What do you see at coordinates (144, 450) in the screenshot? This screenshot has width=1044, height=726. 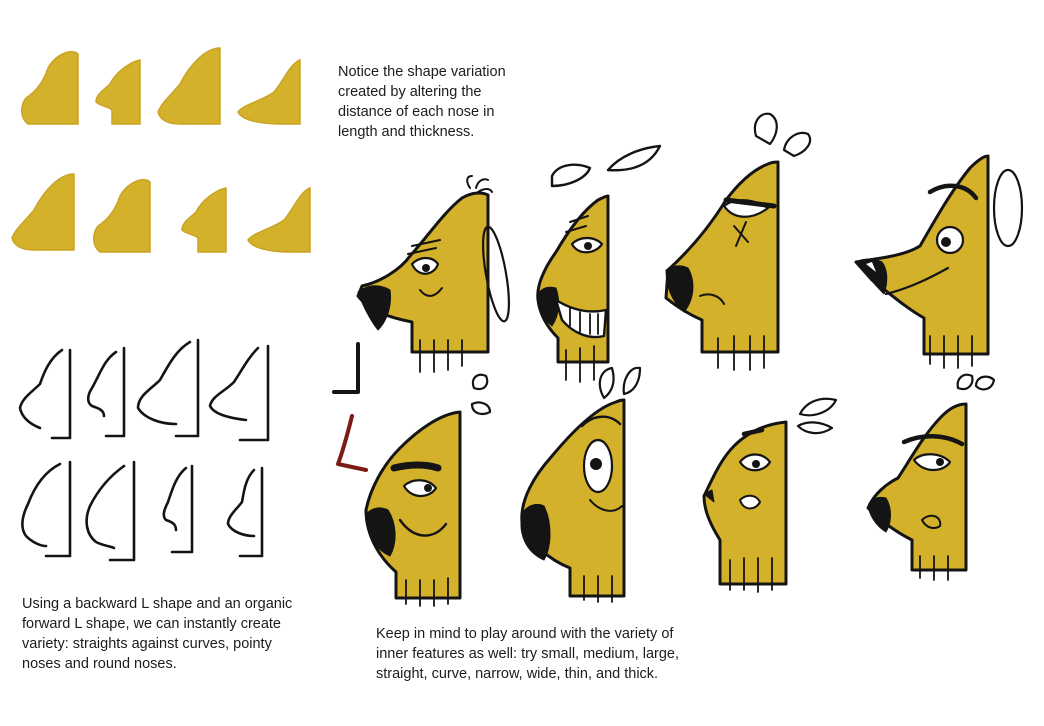 I see `l-shape-sketch-grid` at bounding box center [144, 450].